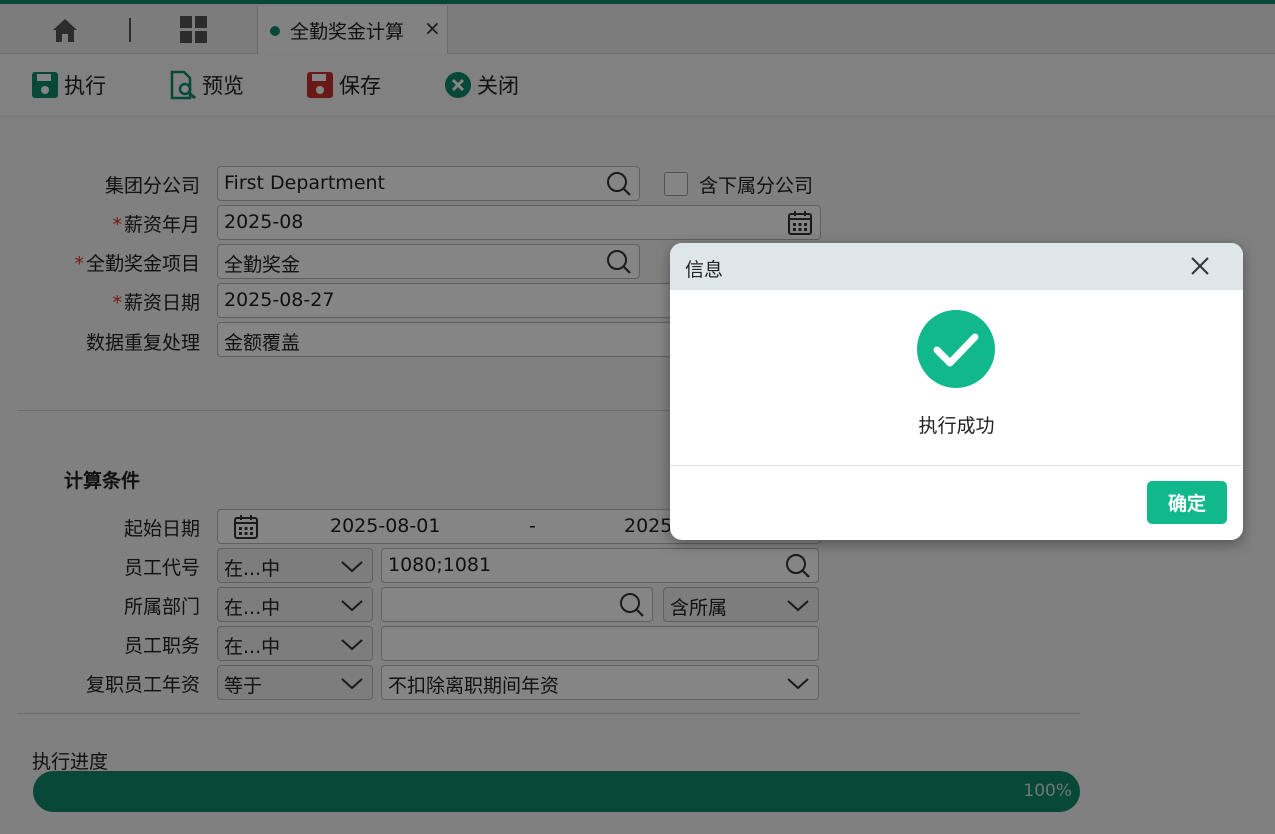  What do you see at coordinates (1187, 502) in the screenshot?
I see `confirm-button: 确定` at bounding box center [1187, 502].